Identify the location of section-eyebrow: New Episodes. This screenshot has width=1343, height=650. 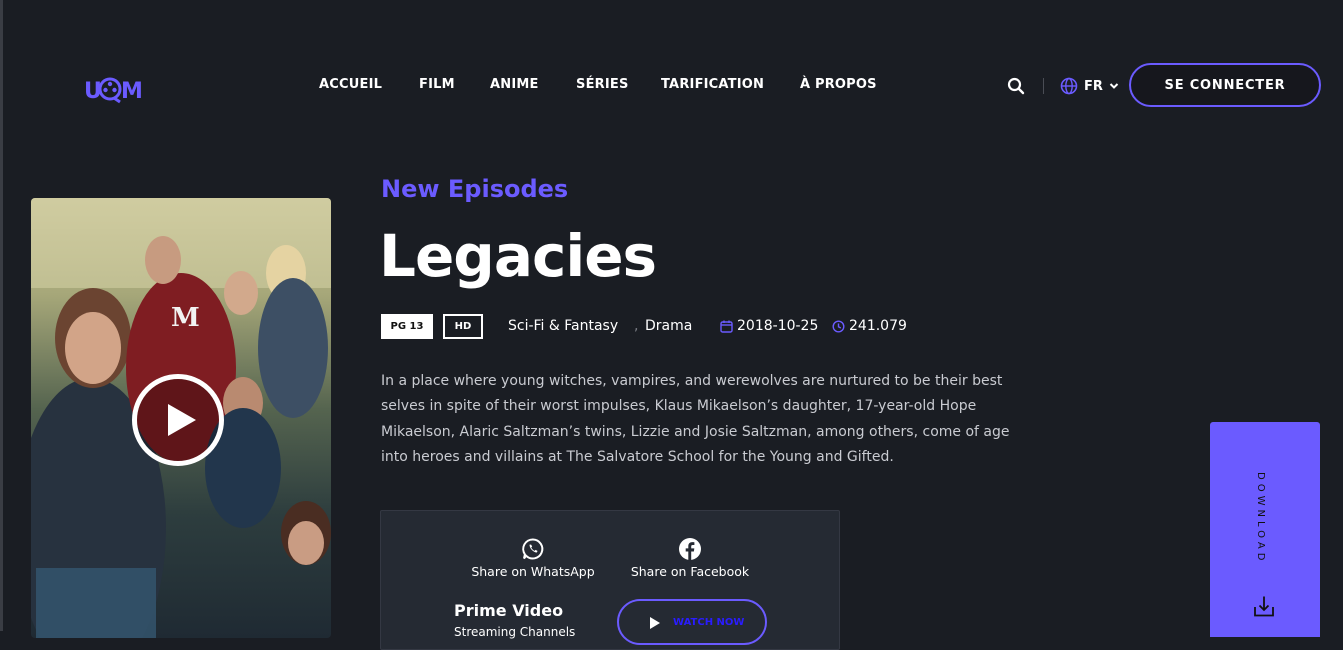
(475, 189).